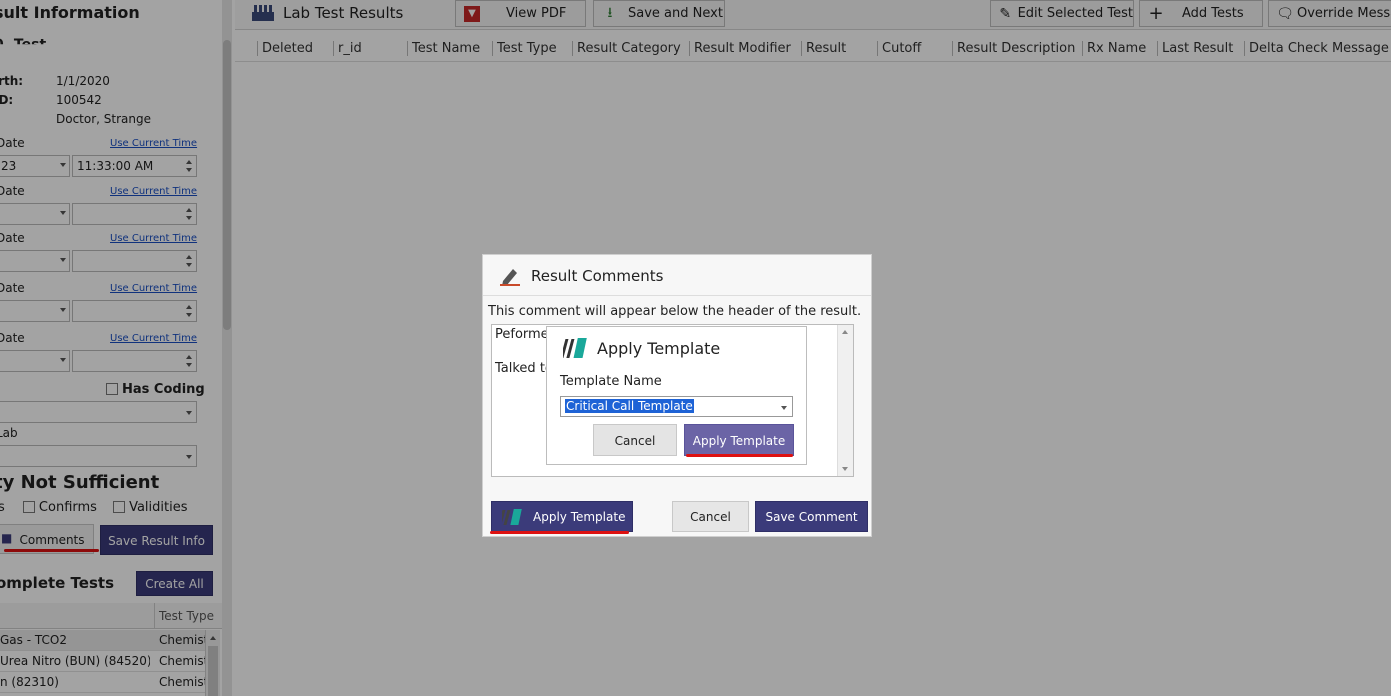 The height and width of the screenshot is (696, 1391). Describe the element at coordinates (597, 276) in the screenshot. I see `dialog-title: Result Comments` at that location.